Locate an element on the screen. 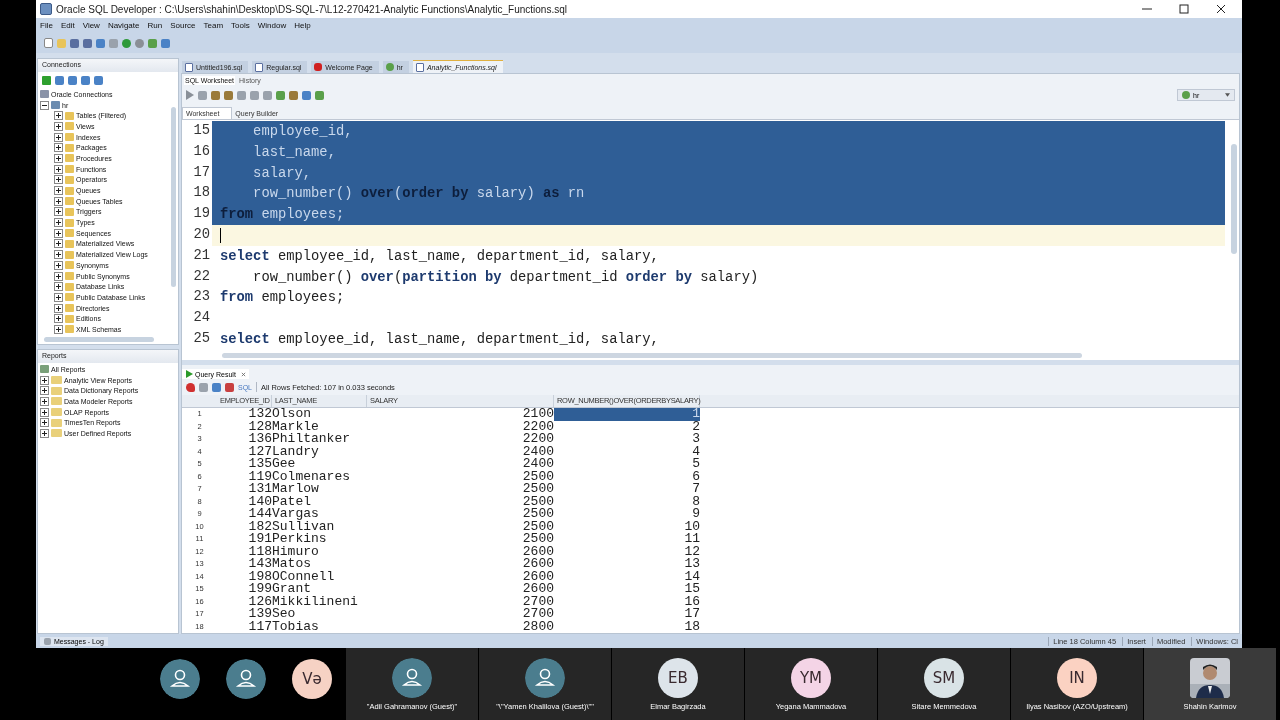  table-cell: 16 is located at coordinates (627, 601).